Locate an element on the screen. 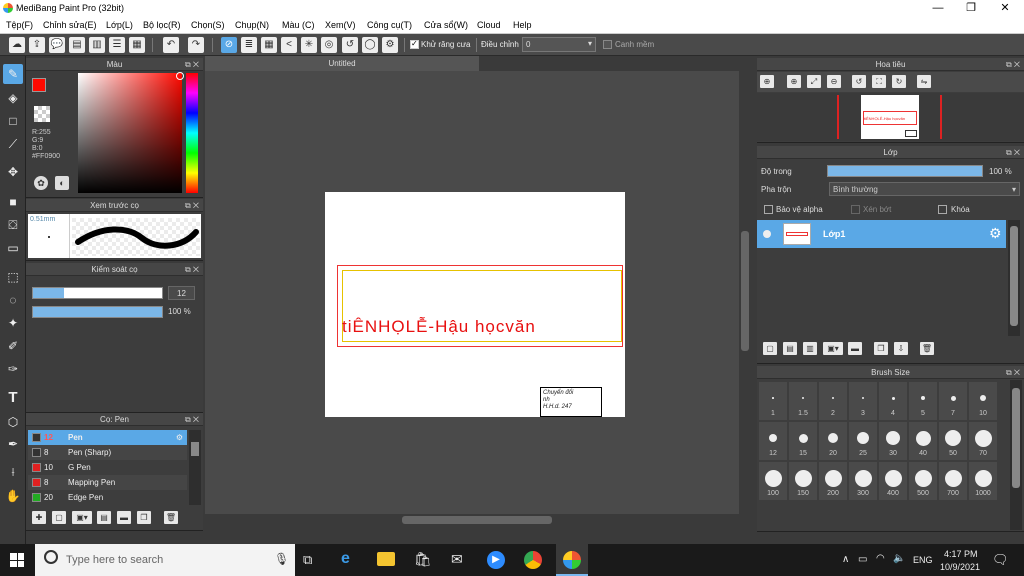 Image resolution: width=1024 pixels, height=576 pixels. brush-tool-icon: ✎ is located at coordinates (13, 74).